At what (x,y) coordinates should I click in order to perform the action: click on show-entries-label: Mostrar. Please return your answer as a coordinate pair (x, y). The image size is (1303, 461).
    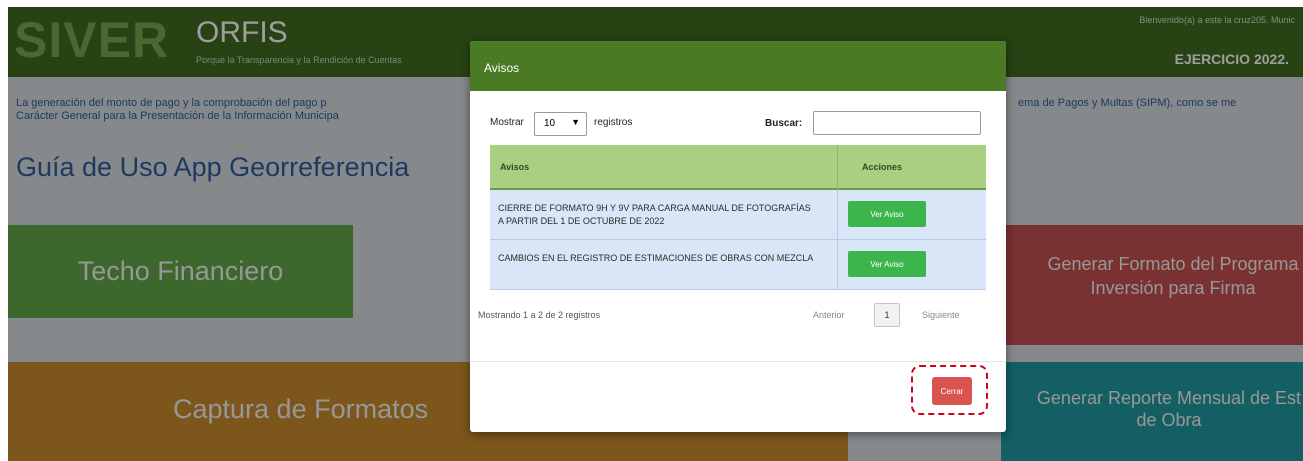
    Looking at the image, I should click on (507, 122).